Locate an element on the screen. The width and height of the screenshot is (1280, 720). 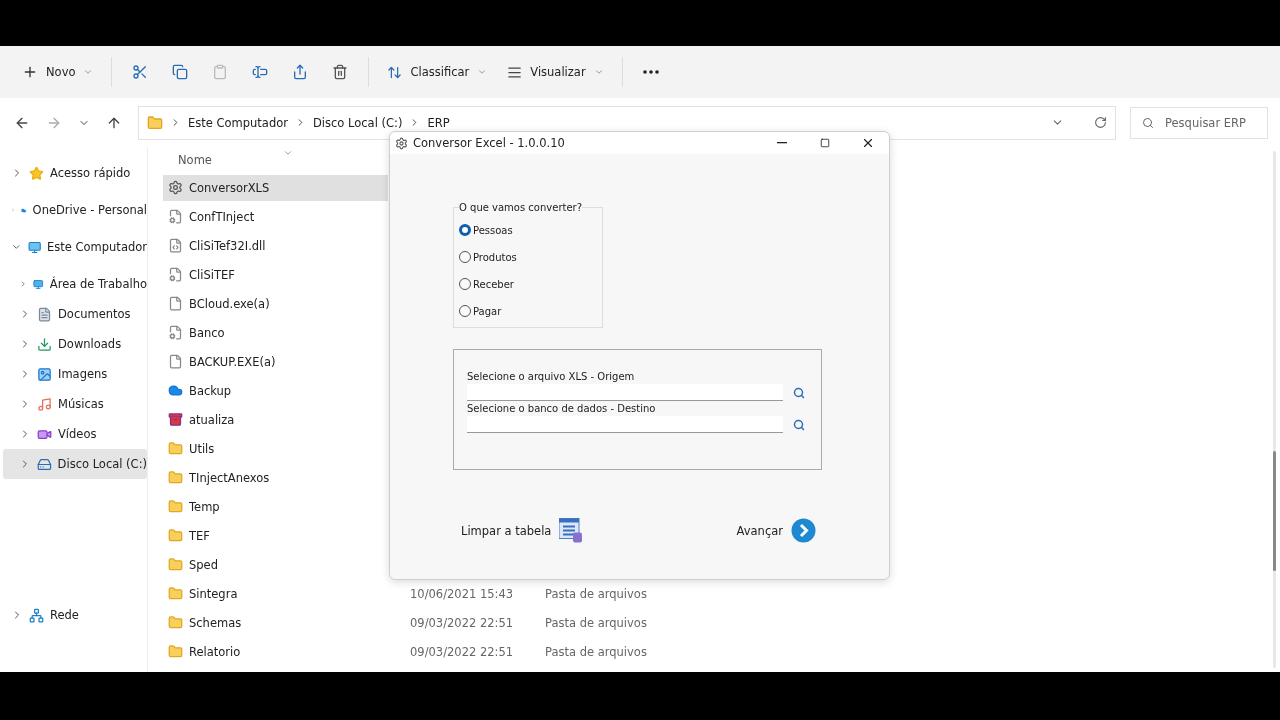
search-field: Pesquisar ERP is located at coordinates (1199, 122).